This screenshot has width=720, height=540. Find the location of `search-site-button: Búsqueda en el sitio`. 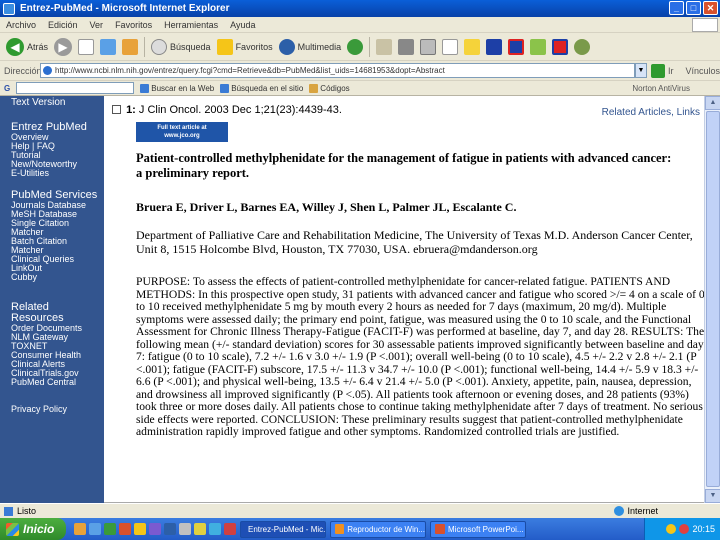

search-site-button: Búsqueda en el sitio is located at coordinates (262, 88).